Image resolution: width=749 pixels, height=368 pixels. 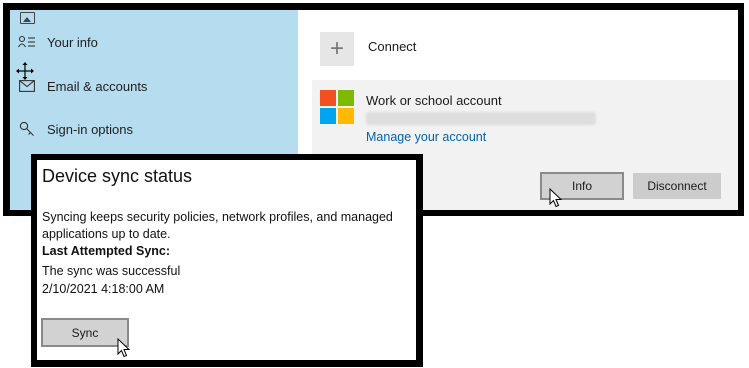 I want to click on sidebar-item-email-accounts: Email & accounts, so click(x=154, y=86).